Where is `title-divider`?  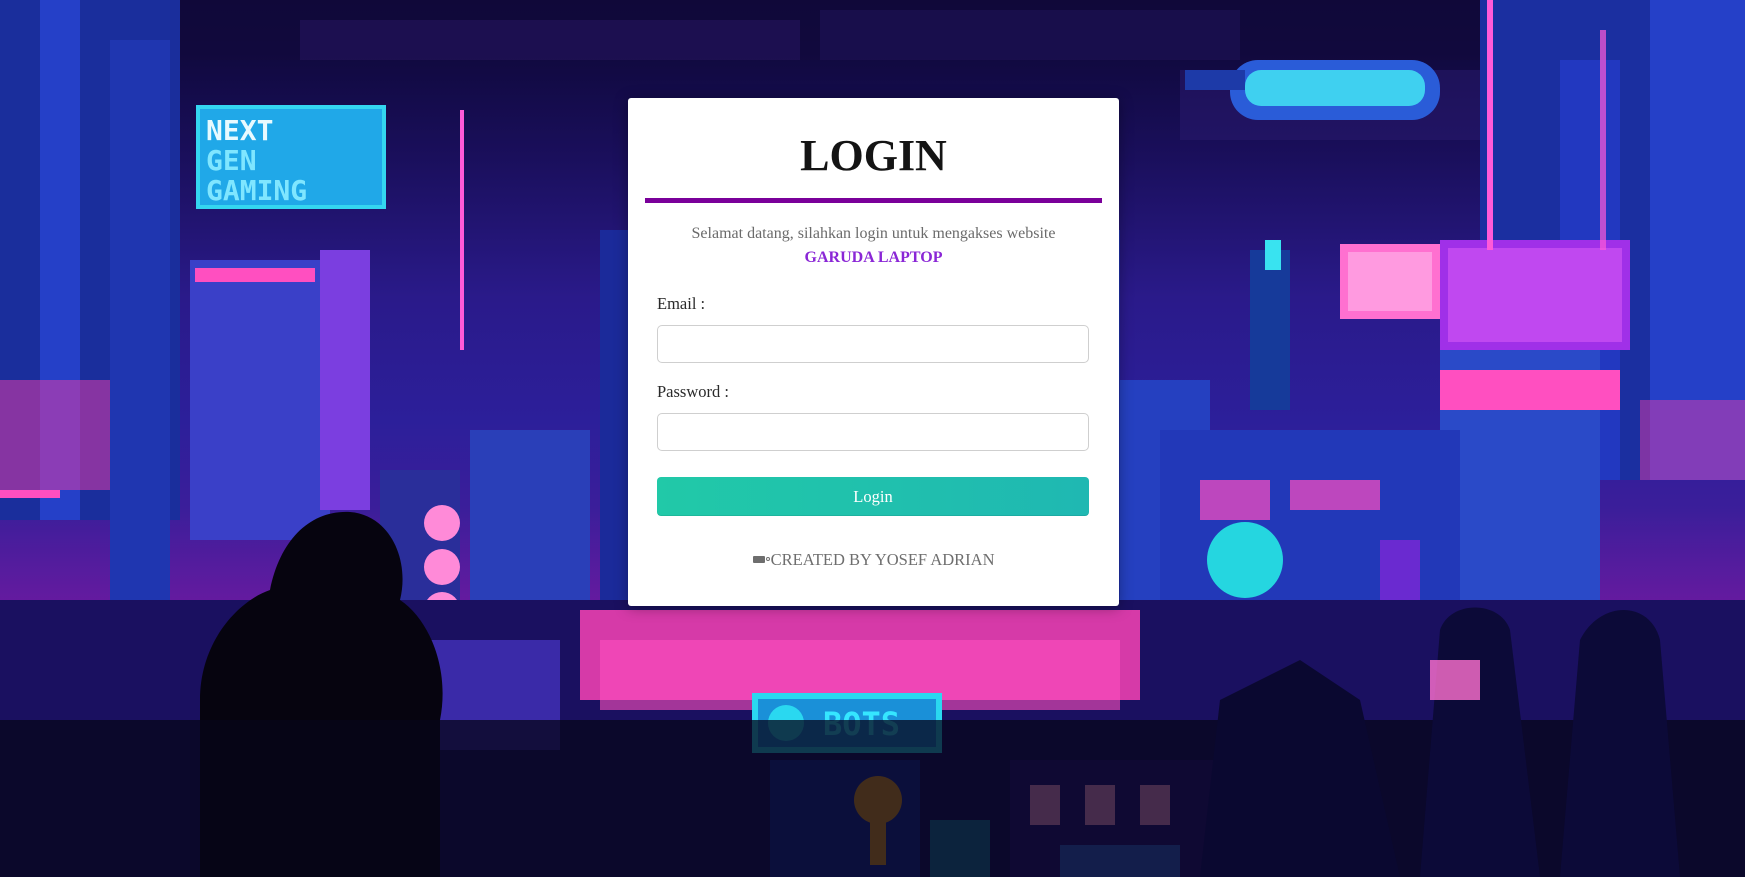
title-divider is located at coordinates (873, 200).